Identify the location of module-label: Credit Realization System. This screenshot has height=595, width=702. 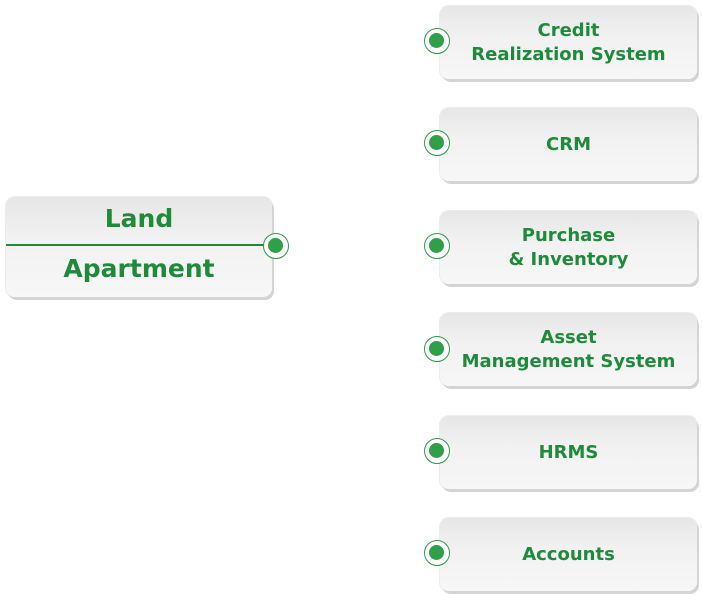
(568, 43).